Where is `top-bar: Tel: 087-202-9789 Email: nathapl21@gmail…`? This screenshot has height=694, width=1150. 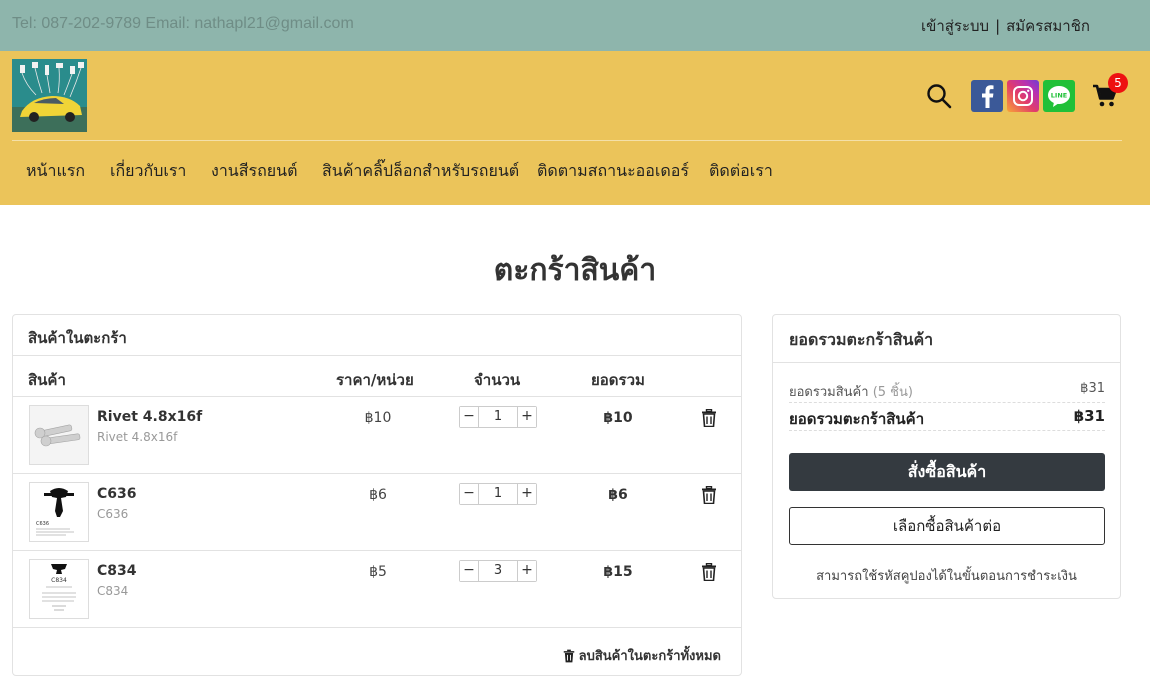
top-bar: Tel: 087-202-9789 Email: nathapl21@gmail… is located at coordinates (575, 25).